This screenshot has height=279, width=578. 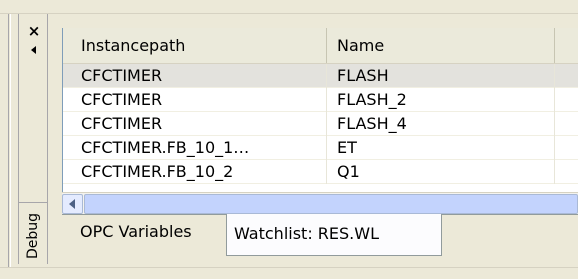 What do you see at coordinates (441, 45) in the screenshot?
I see `column-header-name: Name` at bounding box center [441, 45].